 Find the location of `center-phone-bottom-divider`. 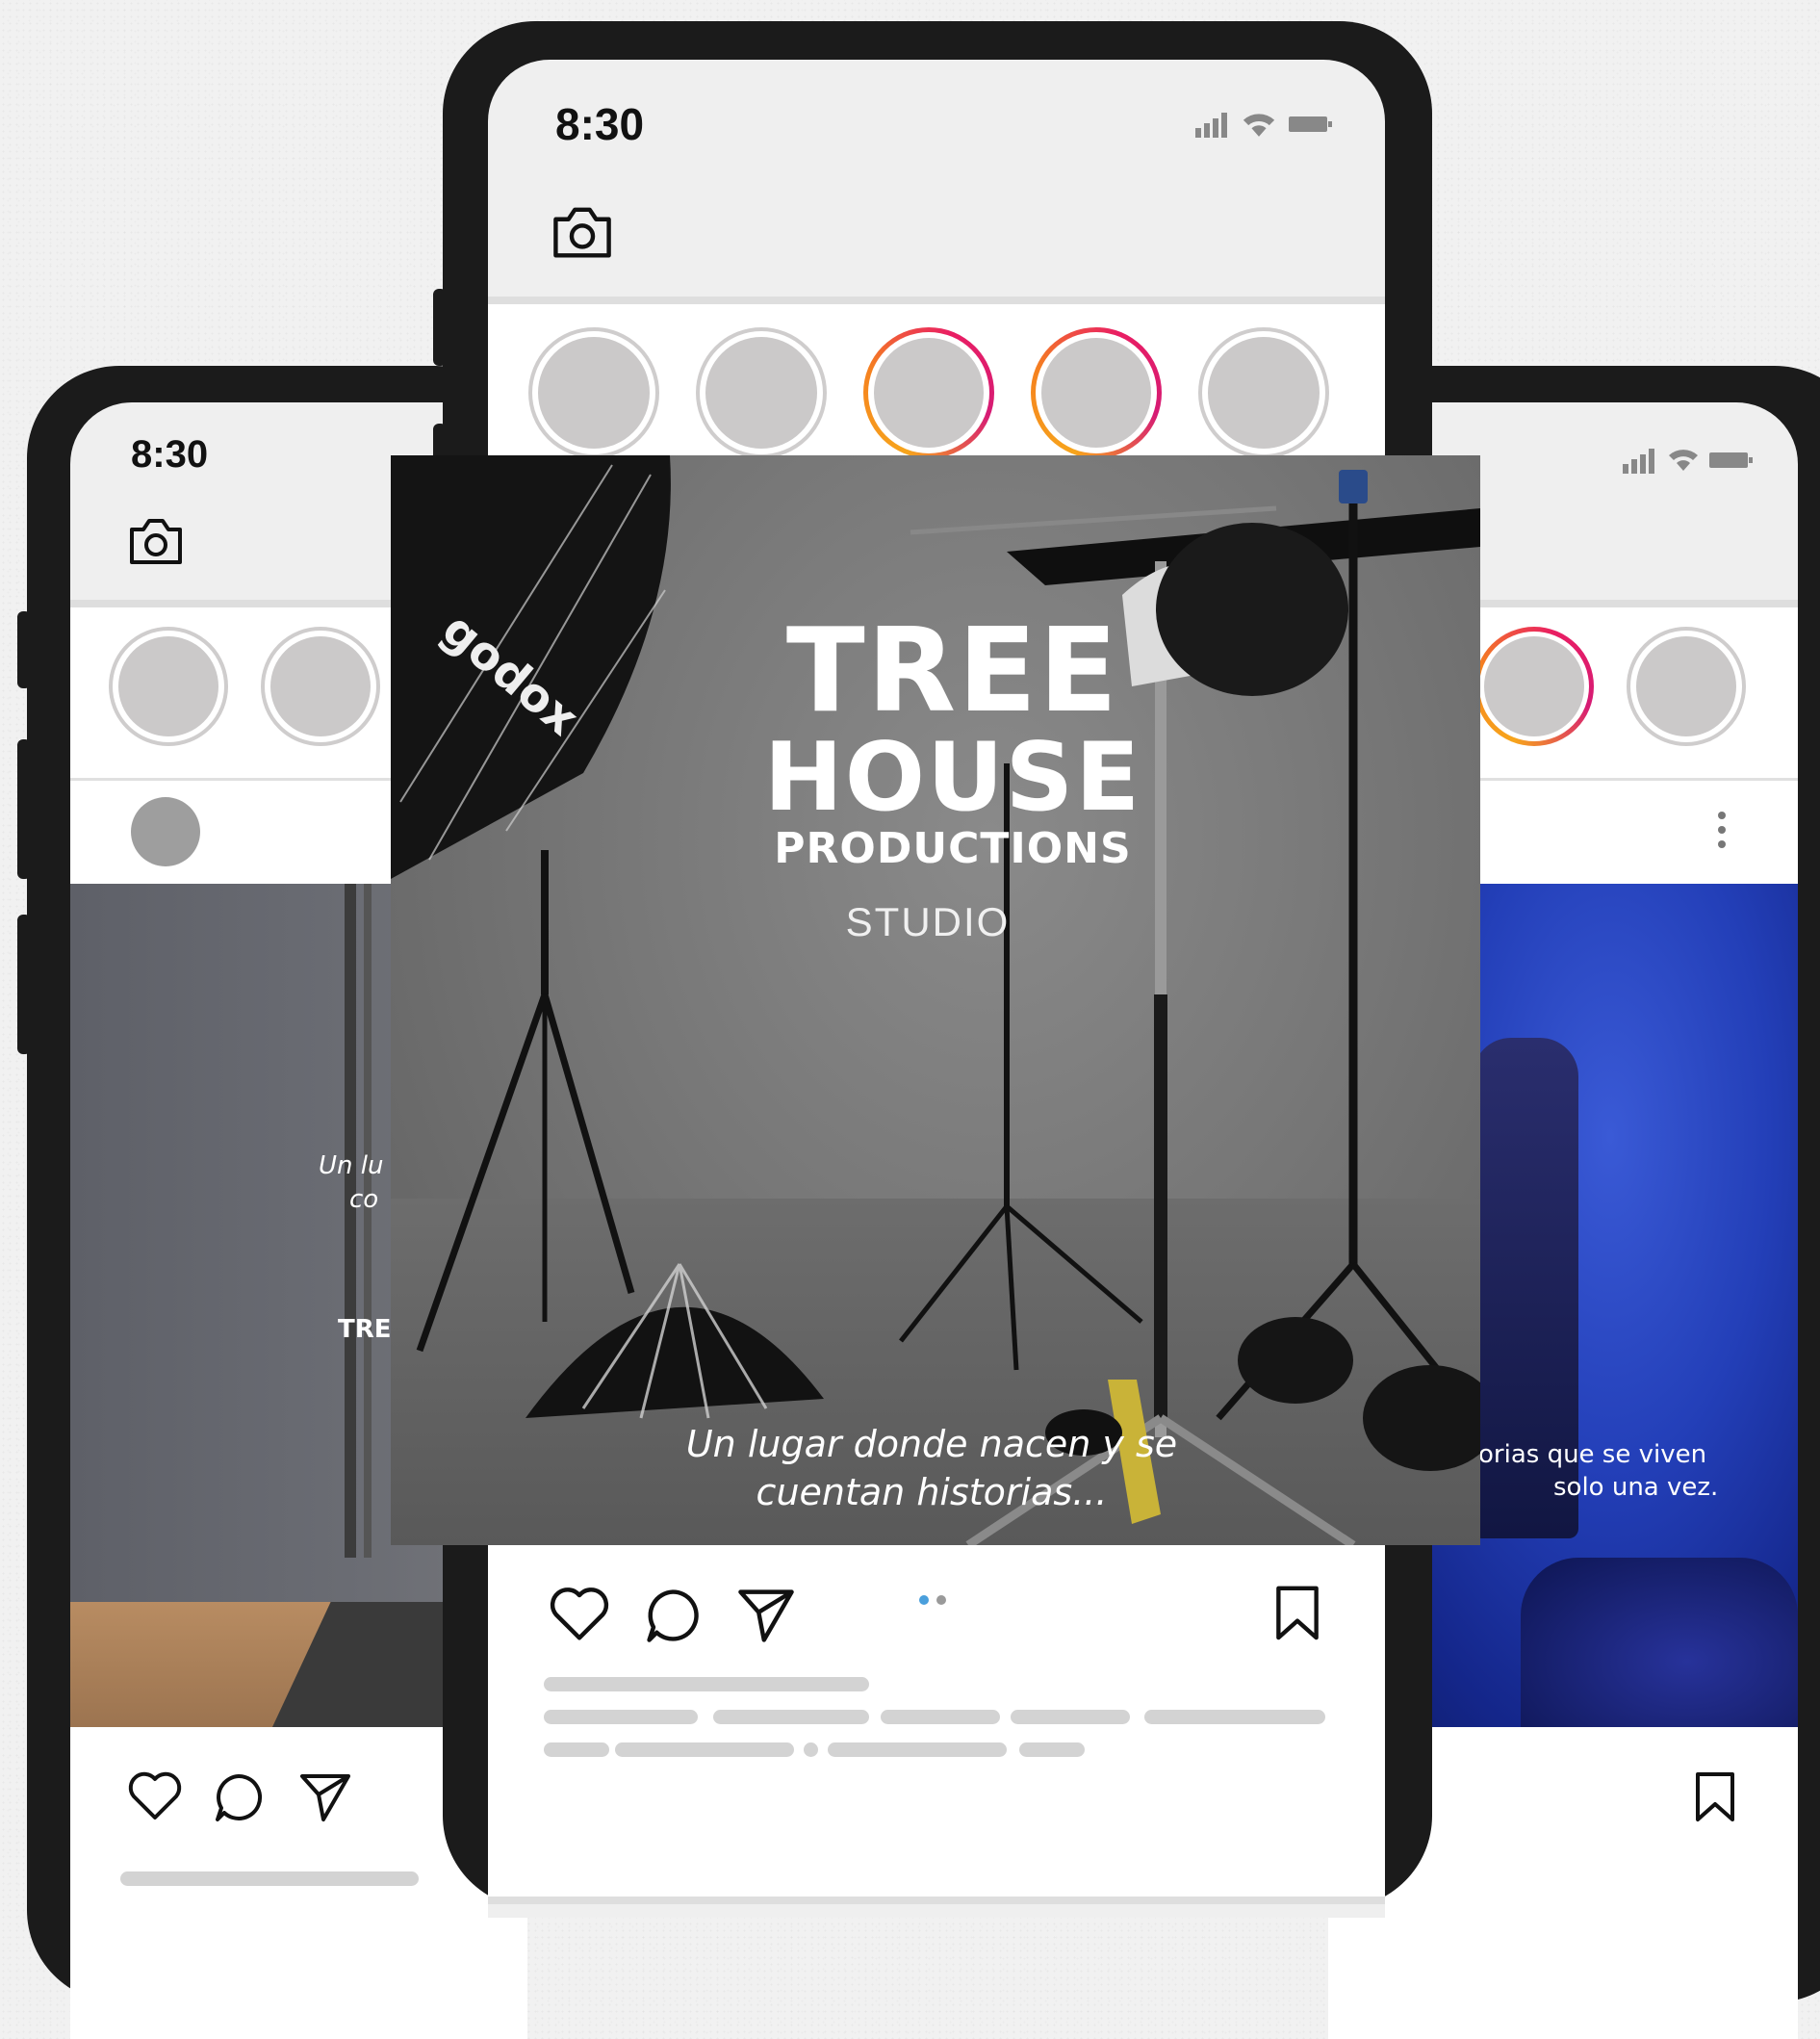

center-phone-bottom-divider is located at coordinates (937, 1900).